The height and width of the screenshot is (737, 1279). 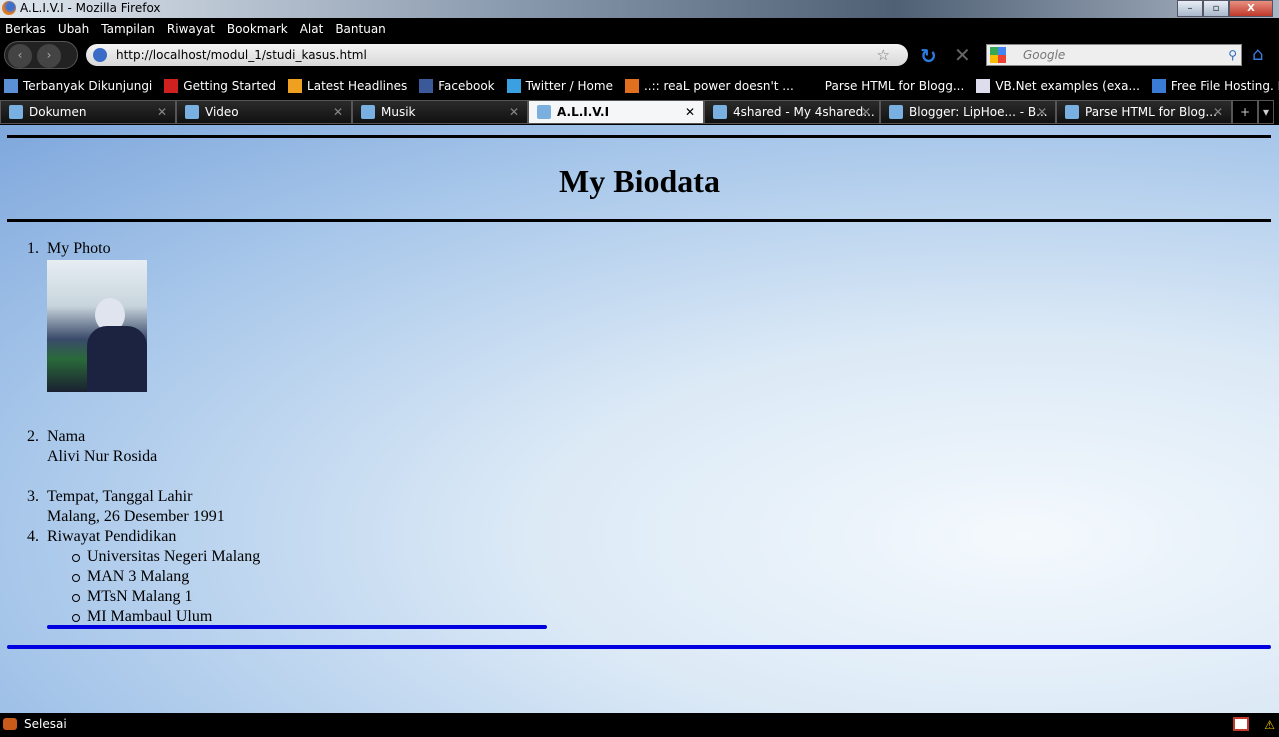 I want to click on education-item: MI Mambaul Ulum, so click(x=165, y=617).